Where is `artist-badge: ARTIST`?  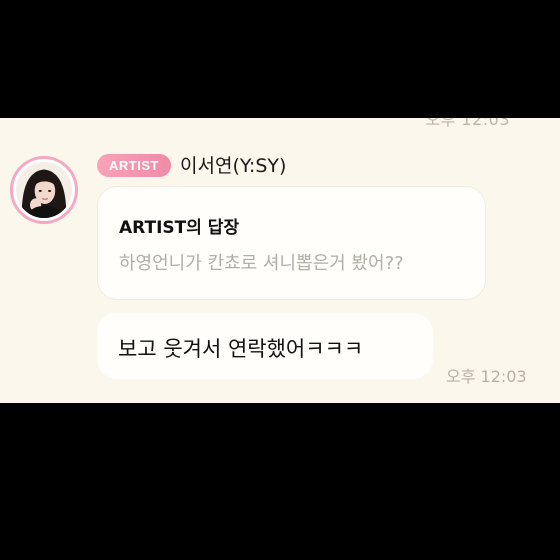 artist-badge: ARTIST is located at coordinates (134, 165).